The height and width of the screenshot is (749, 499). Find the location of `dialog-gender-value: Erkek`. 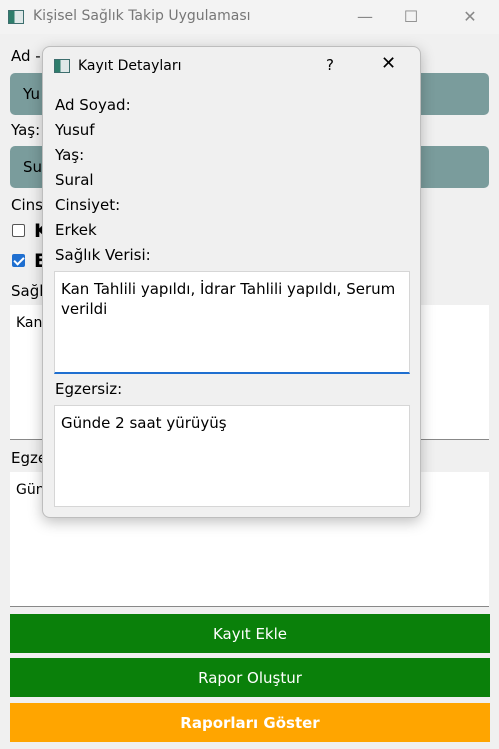

dialog-gender-value: Erkek is located at coordinates (76, 230).